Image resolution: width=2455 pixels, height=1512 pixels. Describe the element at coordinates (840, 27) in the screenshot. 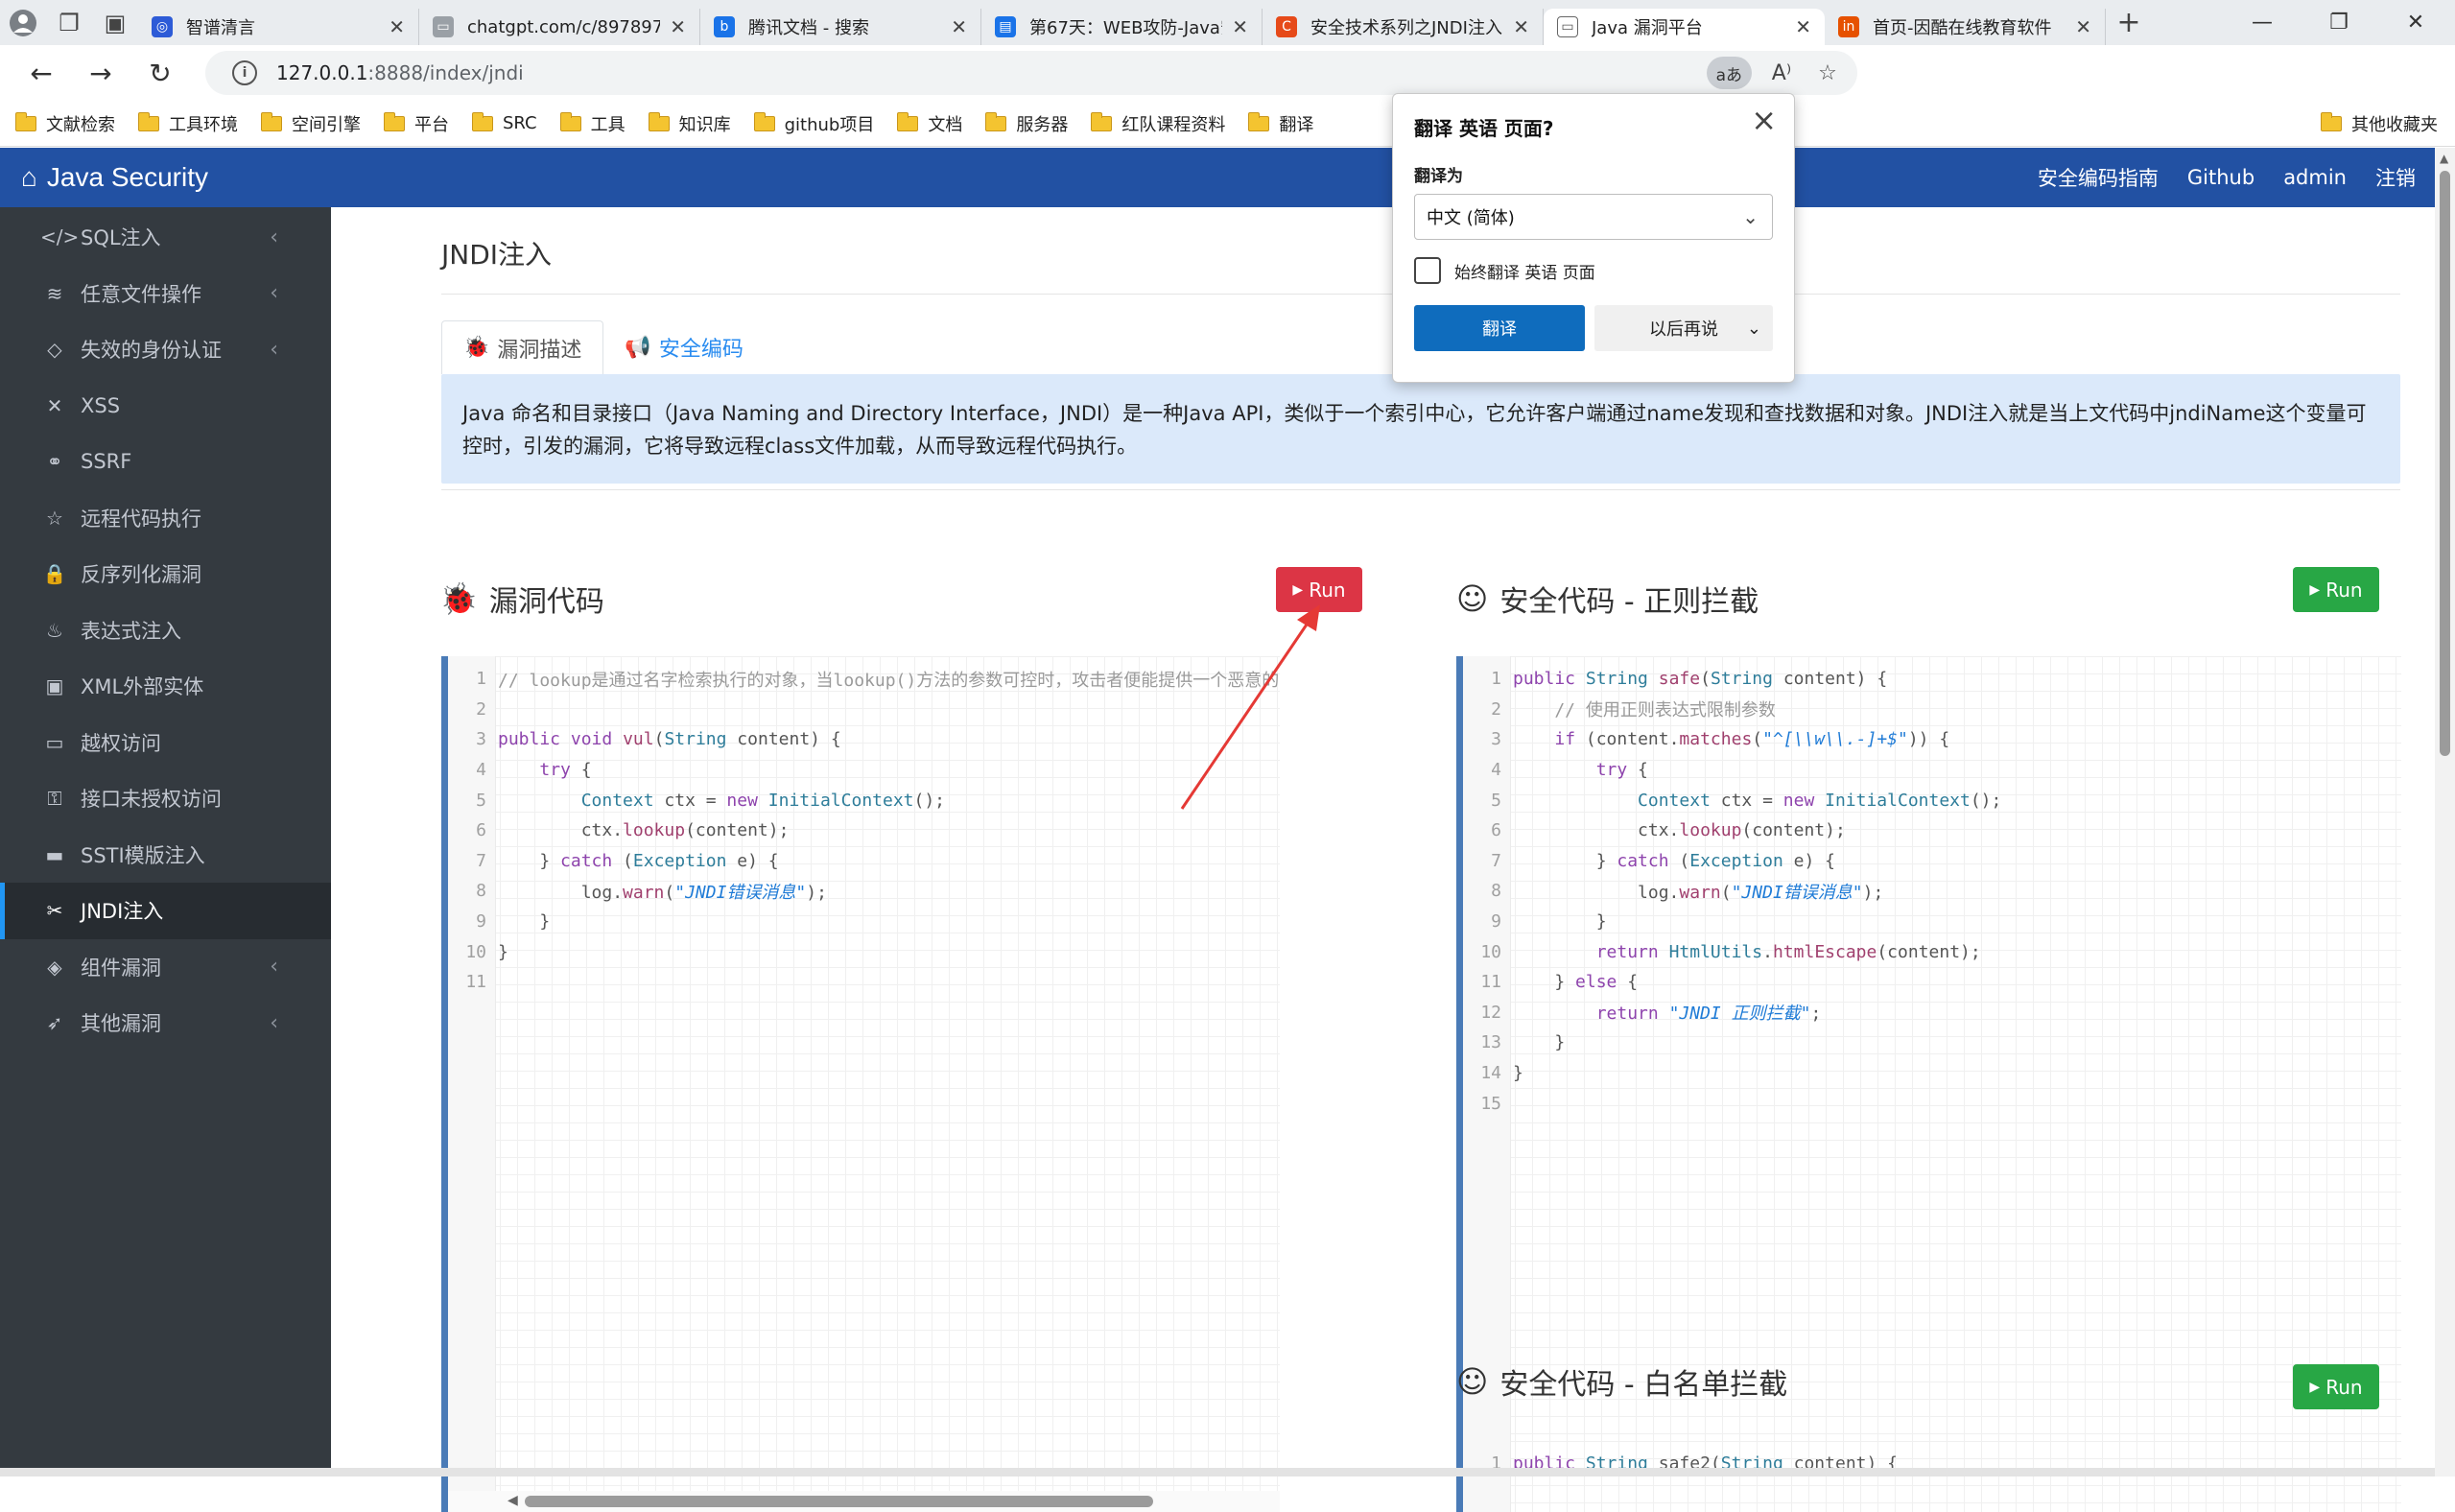

I see `browser-tab: b 腾讯文档 - 搜索 ✕` at that location.